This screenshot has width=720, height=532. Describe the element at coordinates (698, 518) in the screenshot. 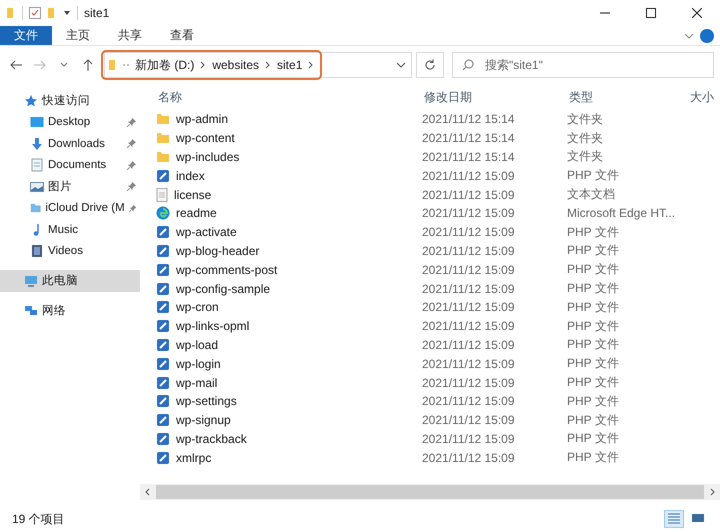

I see `thumbnail-icon` at that location.